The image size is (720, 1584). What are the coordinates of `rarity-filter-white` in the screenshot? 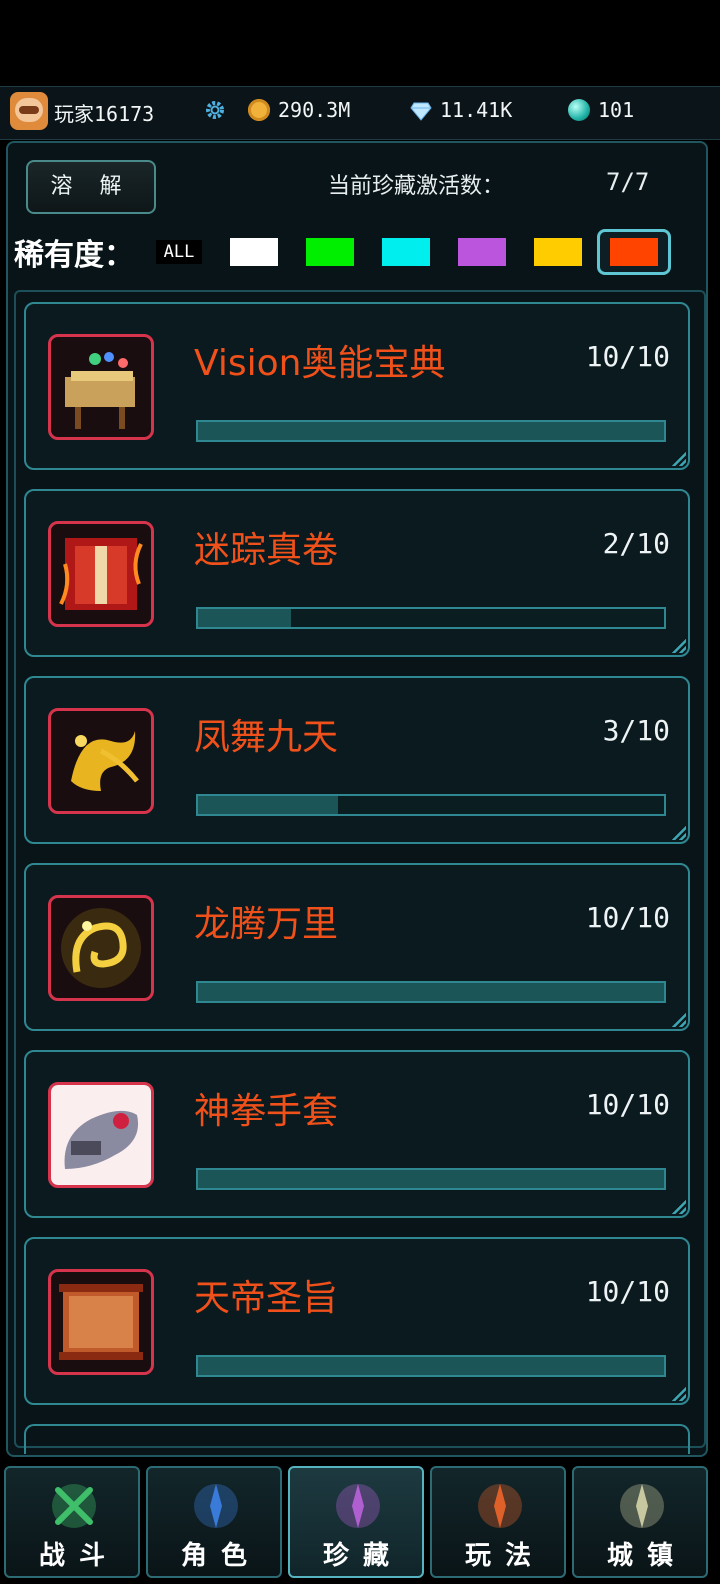 It's located at (254, 252).